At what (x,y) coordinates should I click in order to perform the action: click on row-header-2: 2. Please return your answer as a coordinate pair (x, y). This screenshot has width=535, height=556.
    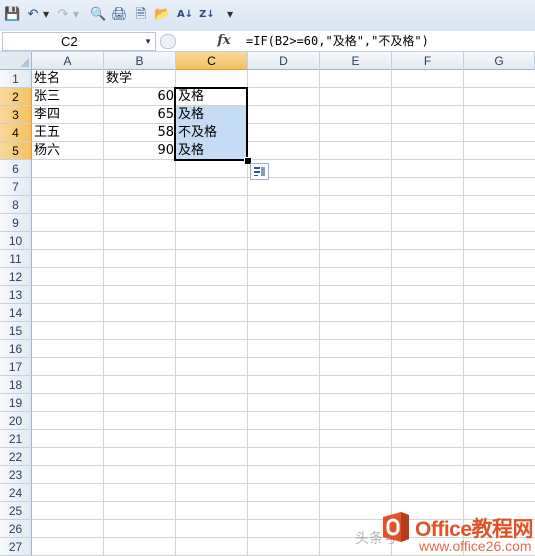
    Looking at the image, I should click on (16, 97).